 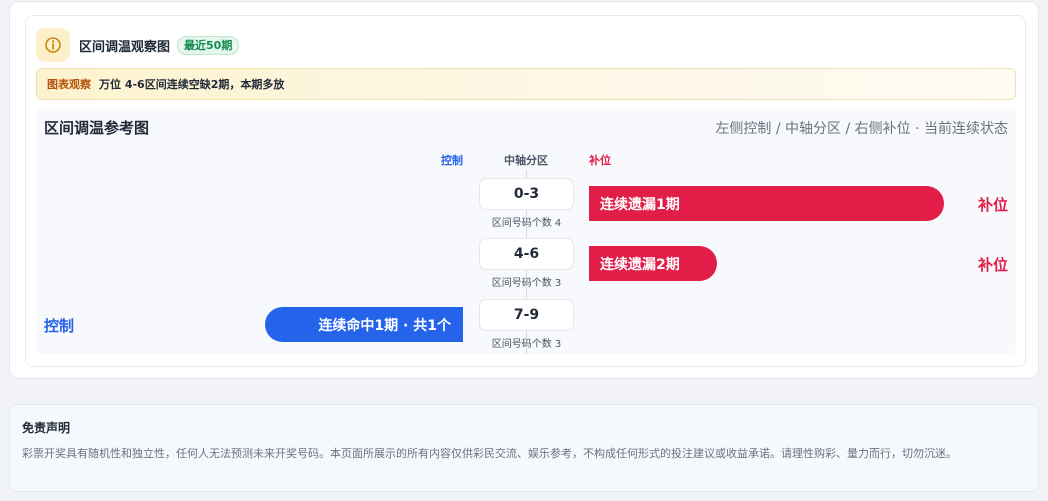 I want to click on period-badge: 最近50期, so click(x=208, y=45).